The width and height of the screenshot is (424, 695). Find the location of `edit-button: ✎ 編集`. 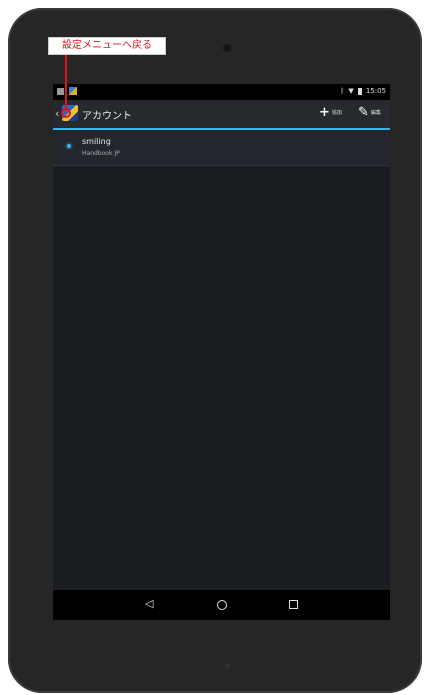

edit-button: ✎ 編集 is located at coordinates (369, 112).